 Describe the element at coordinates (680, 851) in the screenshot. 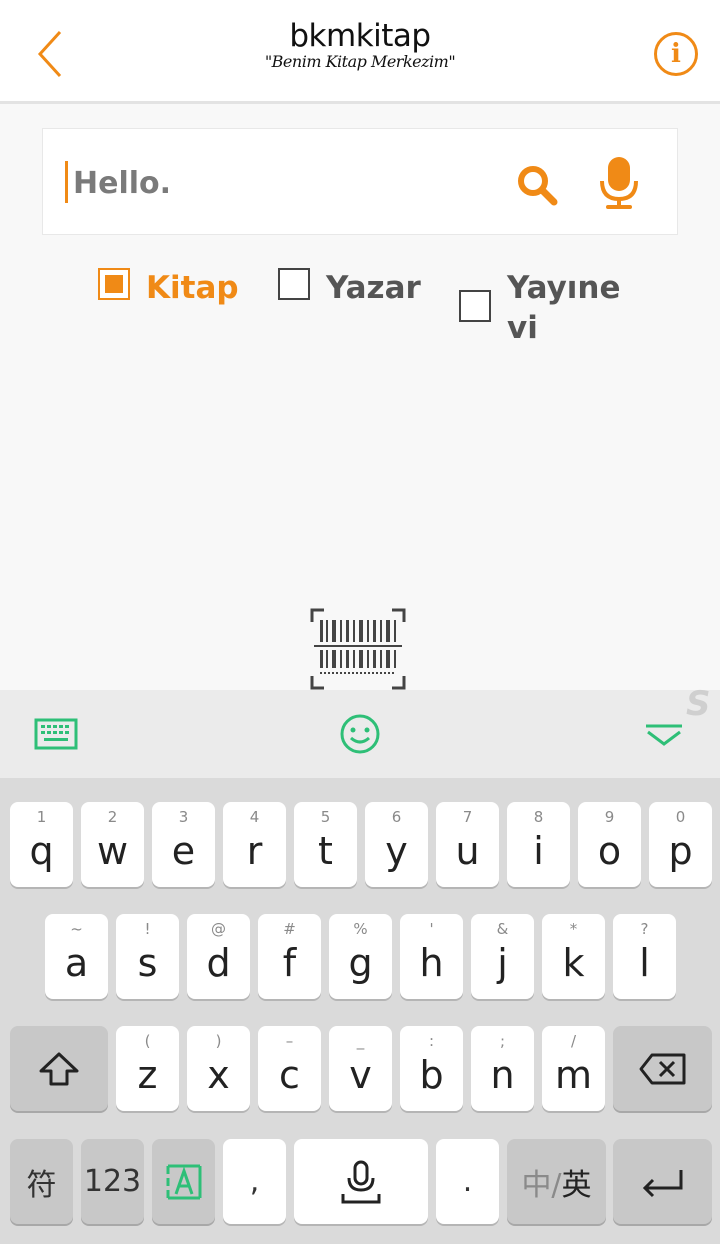

I see `key-label: p` at that location.